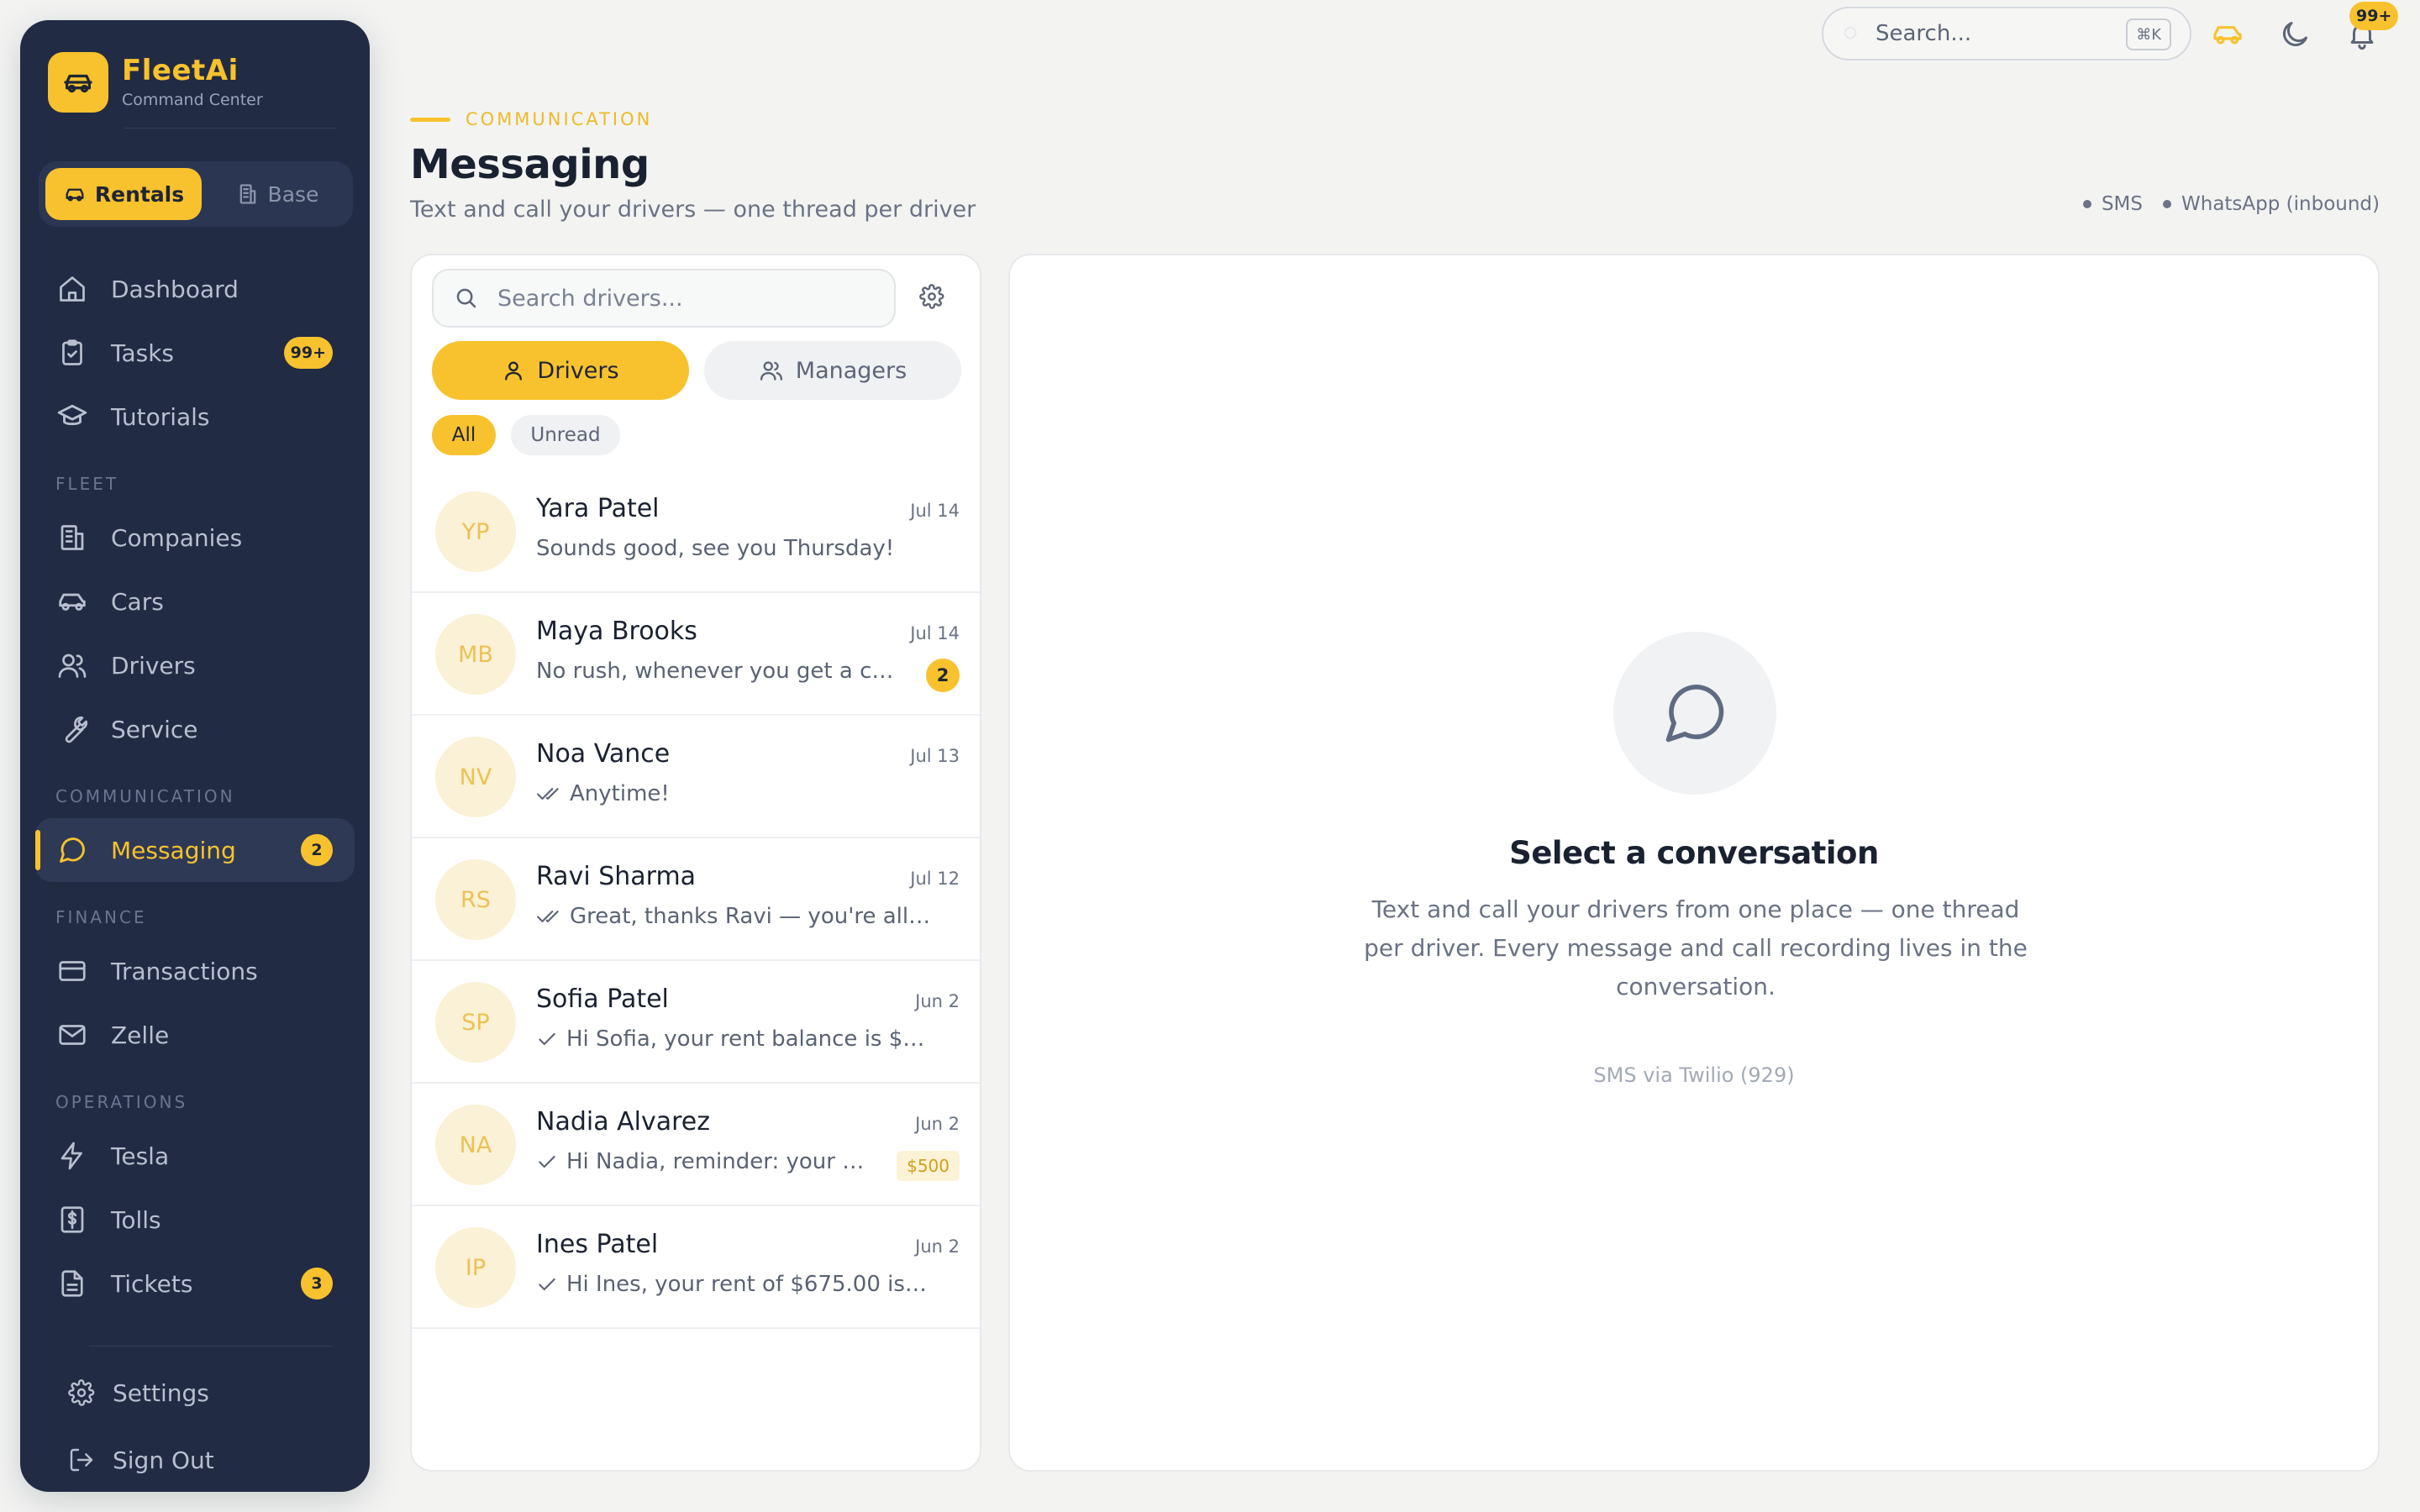  Describe the element at coordinates (195, 601) in the screenshot. I see `sidebar-item-cars: Cars` at that location.